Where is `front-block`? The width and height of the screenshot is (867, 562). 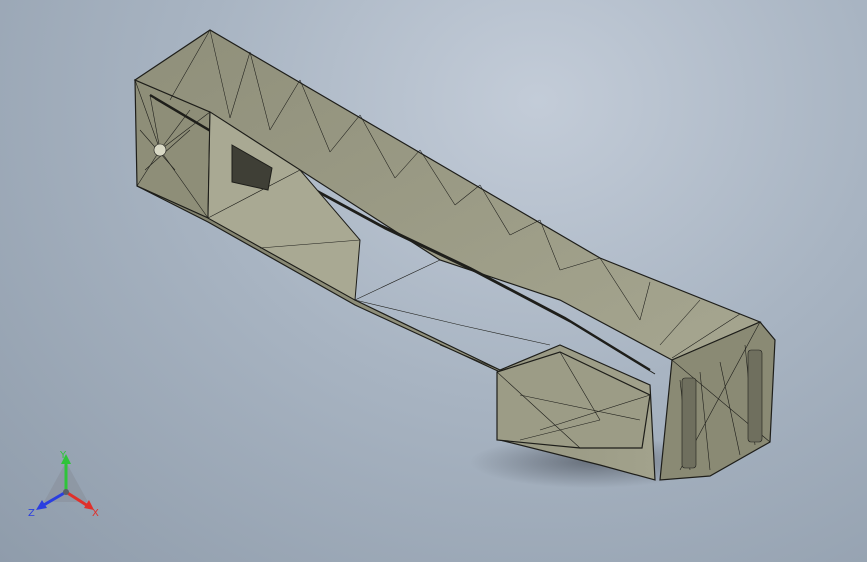 front-block is located at coordinates (573, 400).